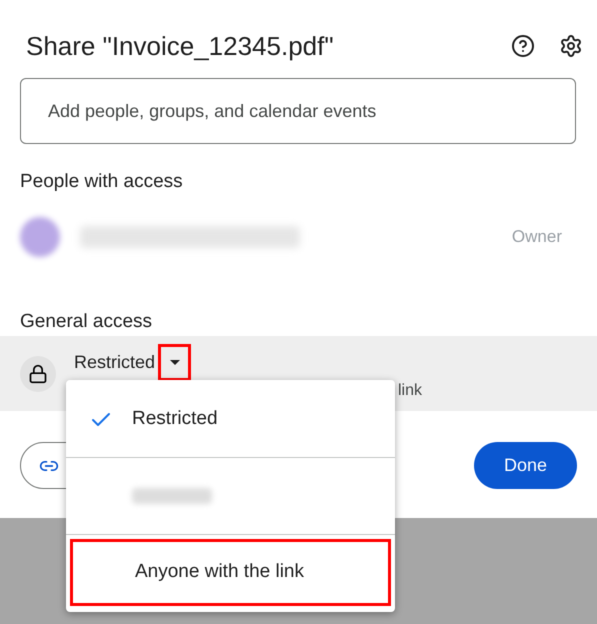  What do you see at coordinates (298, 111) in the screenshot?
I see `add-people-field: Add people, groups, and calendar events` at bounding box center [298, 111].